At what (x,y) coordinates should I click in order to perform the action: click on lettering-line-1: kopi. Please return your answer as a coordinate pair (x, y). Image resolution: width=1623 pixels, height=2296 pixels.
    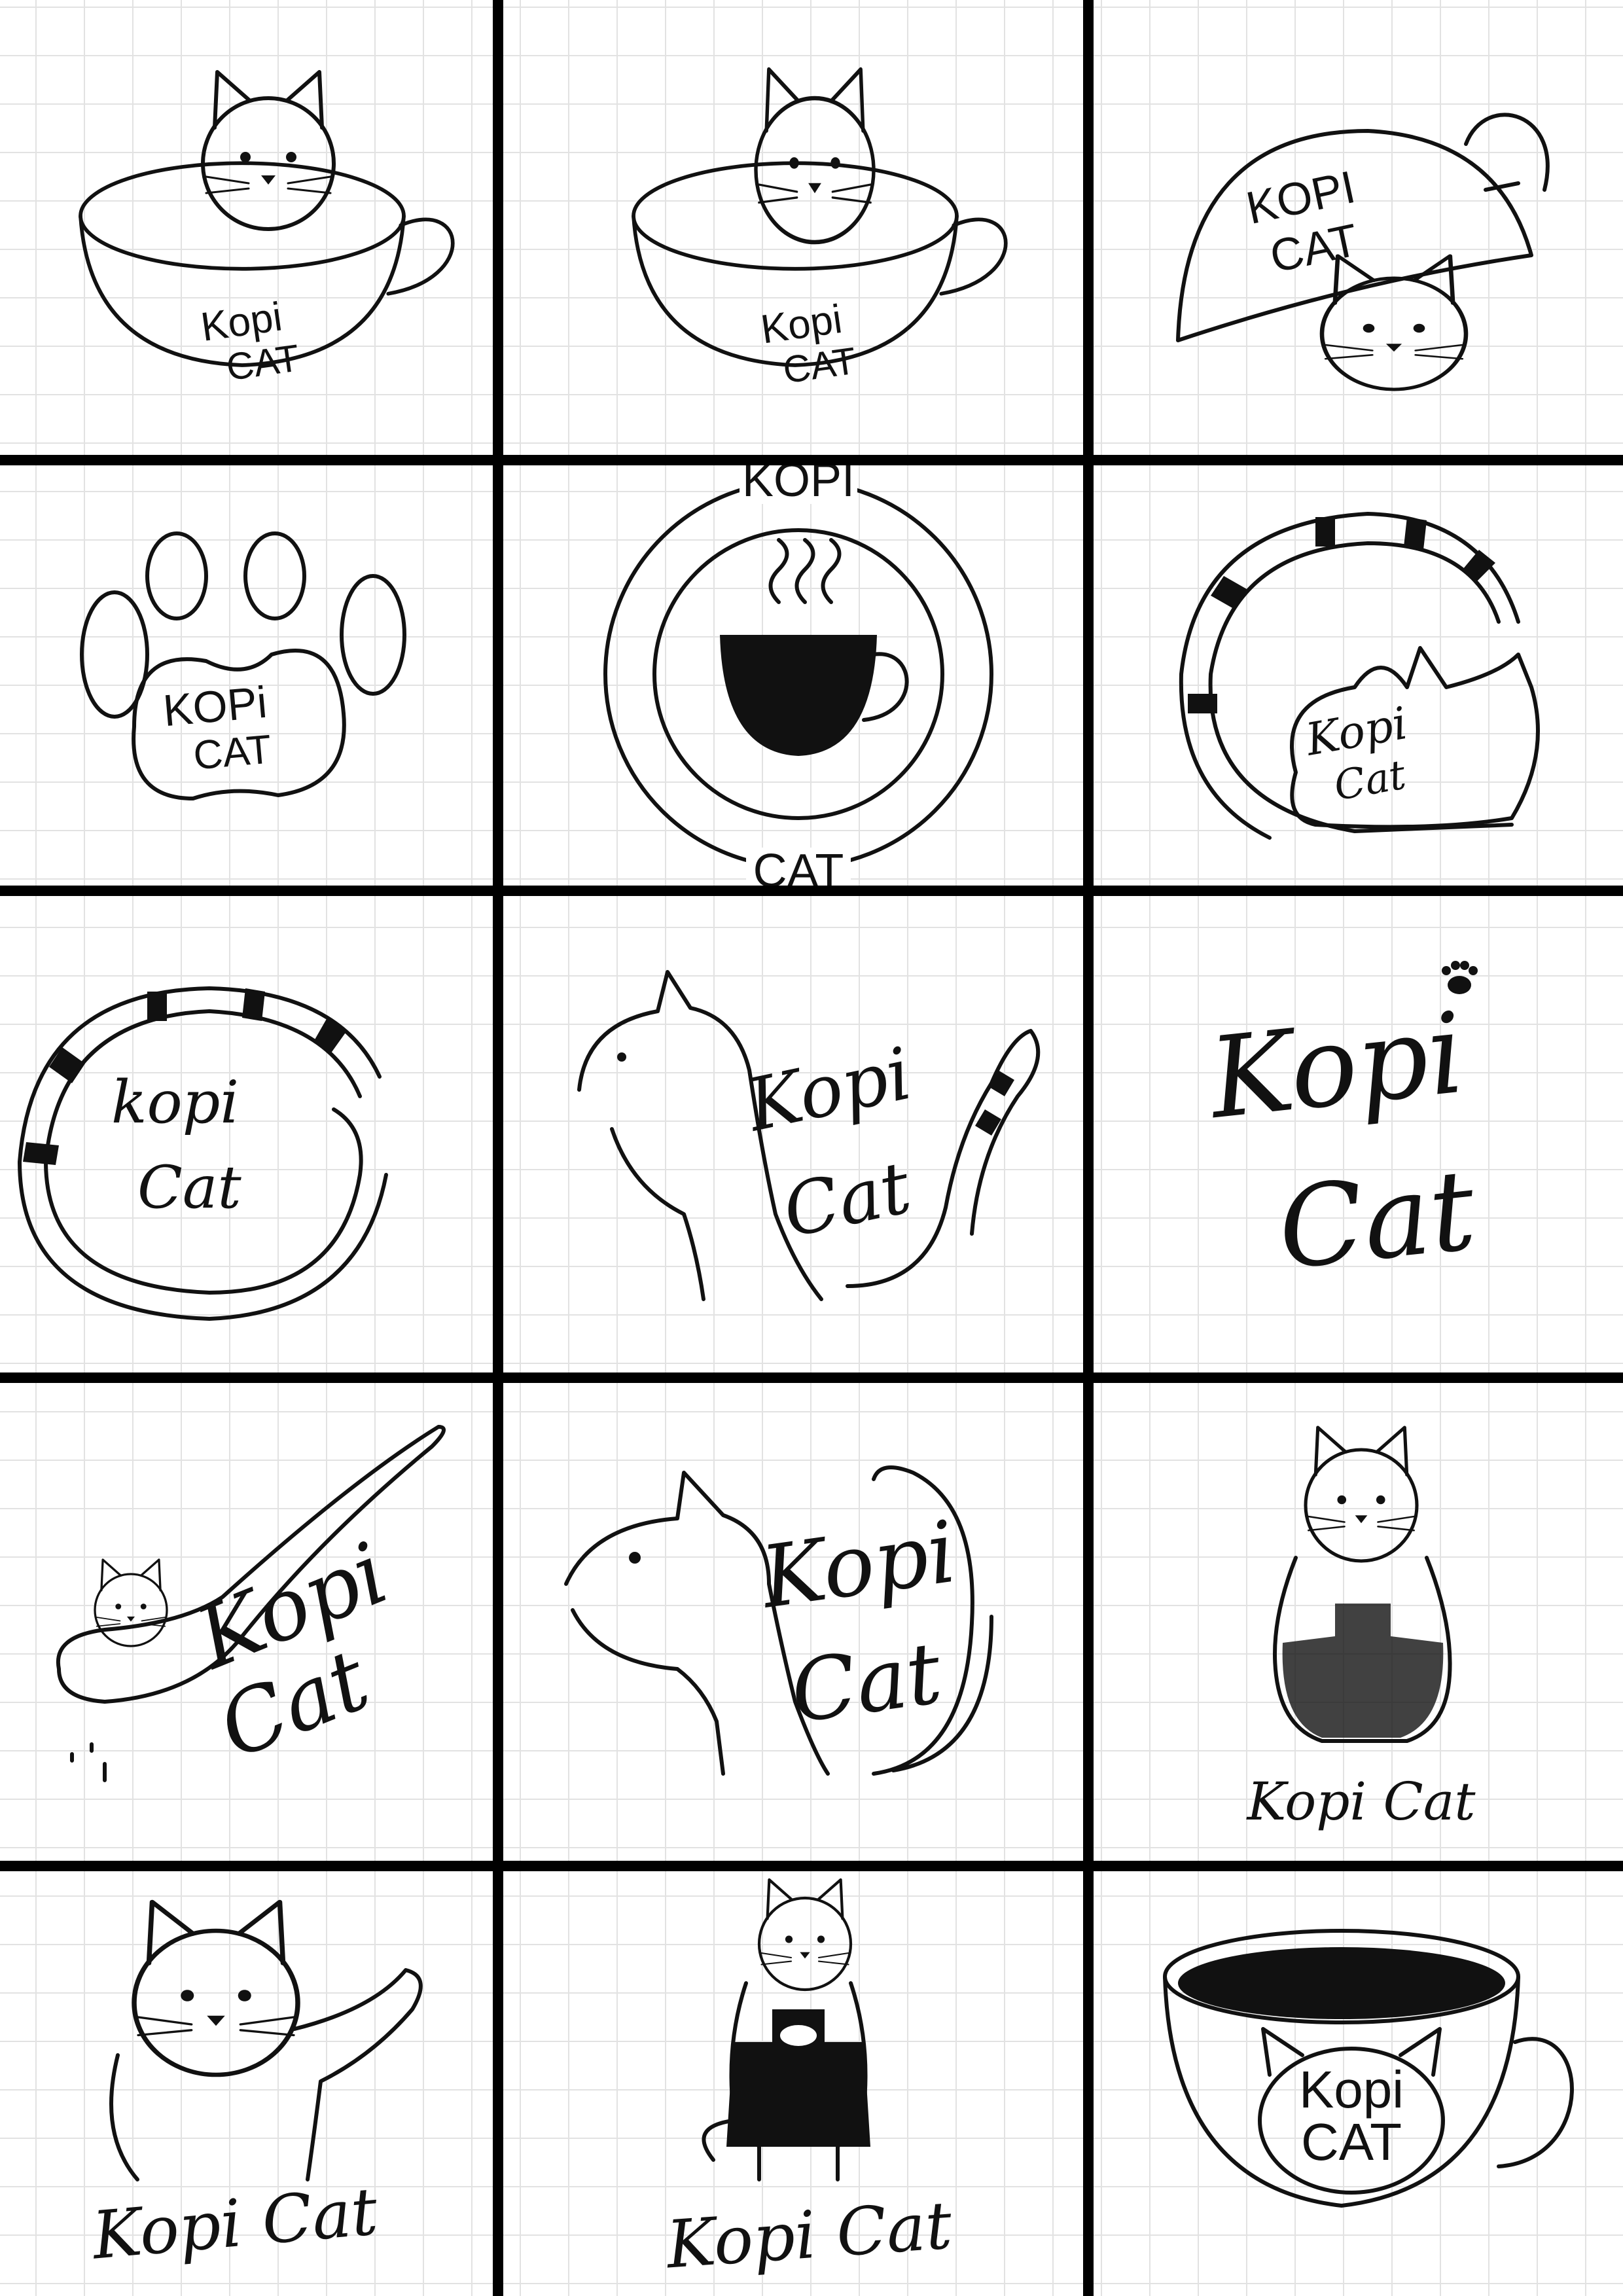
    Looking at the image, I should click on (175, 1102).